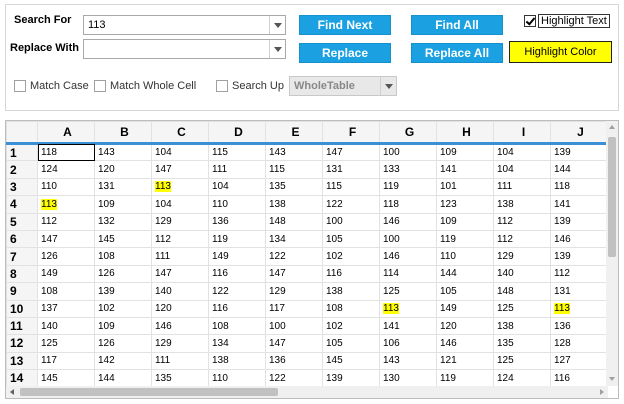  I want to click on grid-cell: 137, so click(66, 308).